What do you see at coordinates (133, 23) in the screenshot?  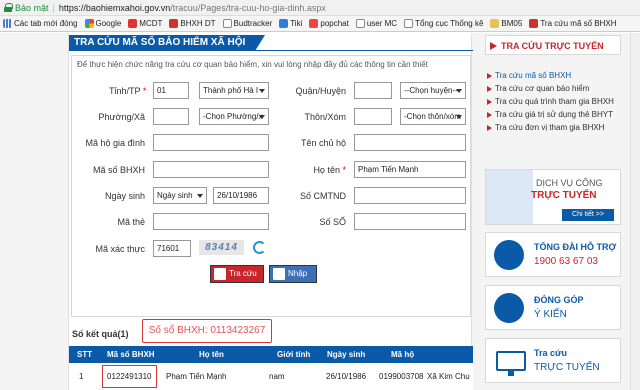 I see `flag-icon` at bounding box center [133, 23].